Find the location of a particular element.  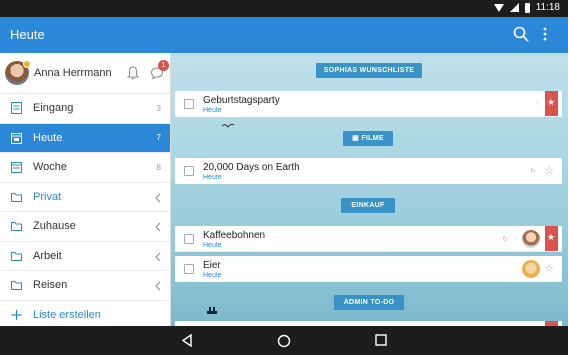

sidebar-item-heute: Heute 7 is located at coordinates (85, 138).